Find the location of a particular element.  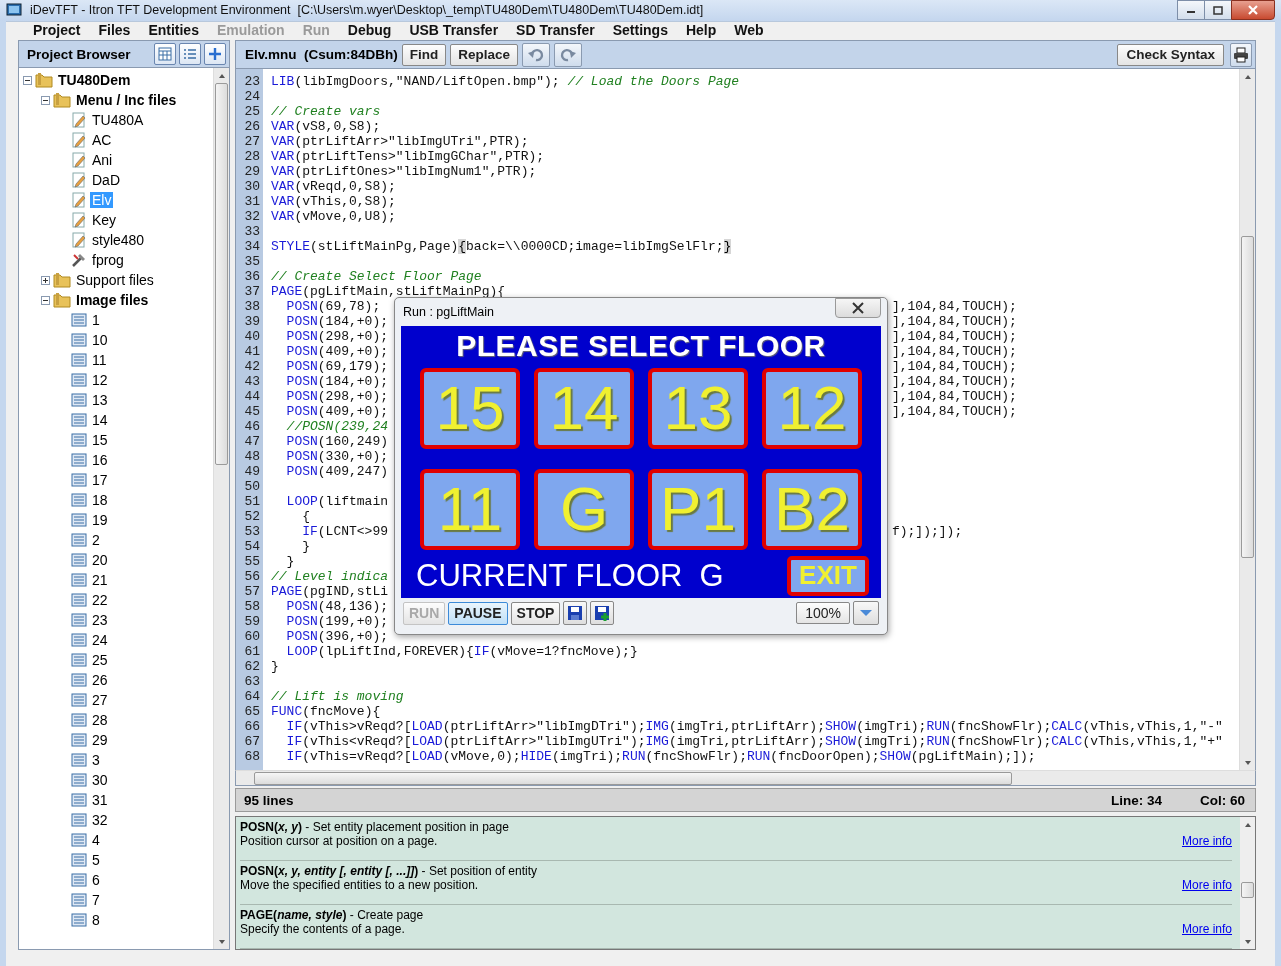

line-number: 28 is located at coordinates (252, 156).